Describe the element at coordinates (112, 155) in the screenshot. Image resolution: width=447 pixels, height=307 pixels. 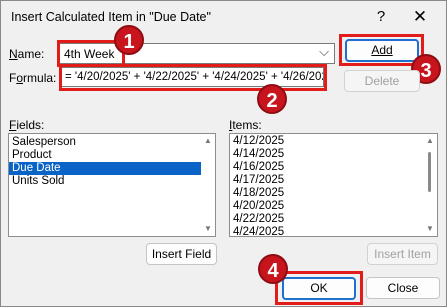
I see `field-item-product: Product` at that location.